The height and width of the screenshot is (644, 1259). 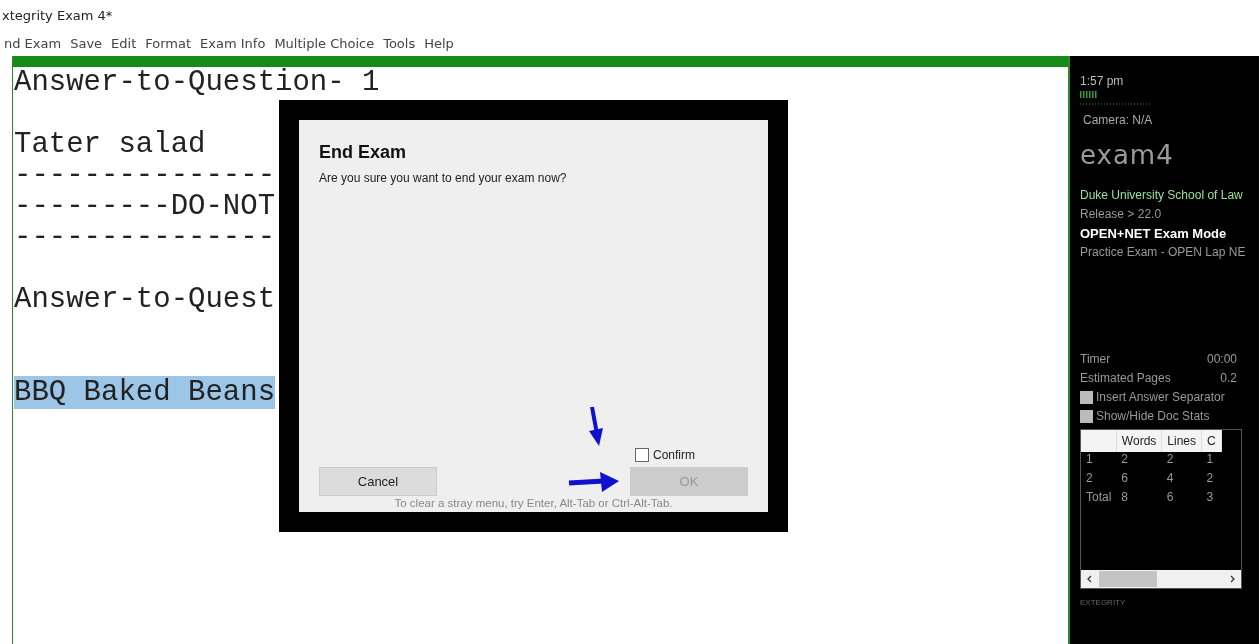 What do you see at coordinates (1099, 497) in the screenshot?
I see `table-cell: Total` at bounding box center [1099, 497].